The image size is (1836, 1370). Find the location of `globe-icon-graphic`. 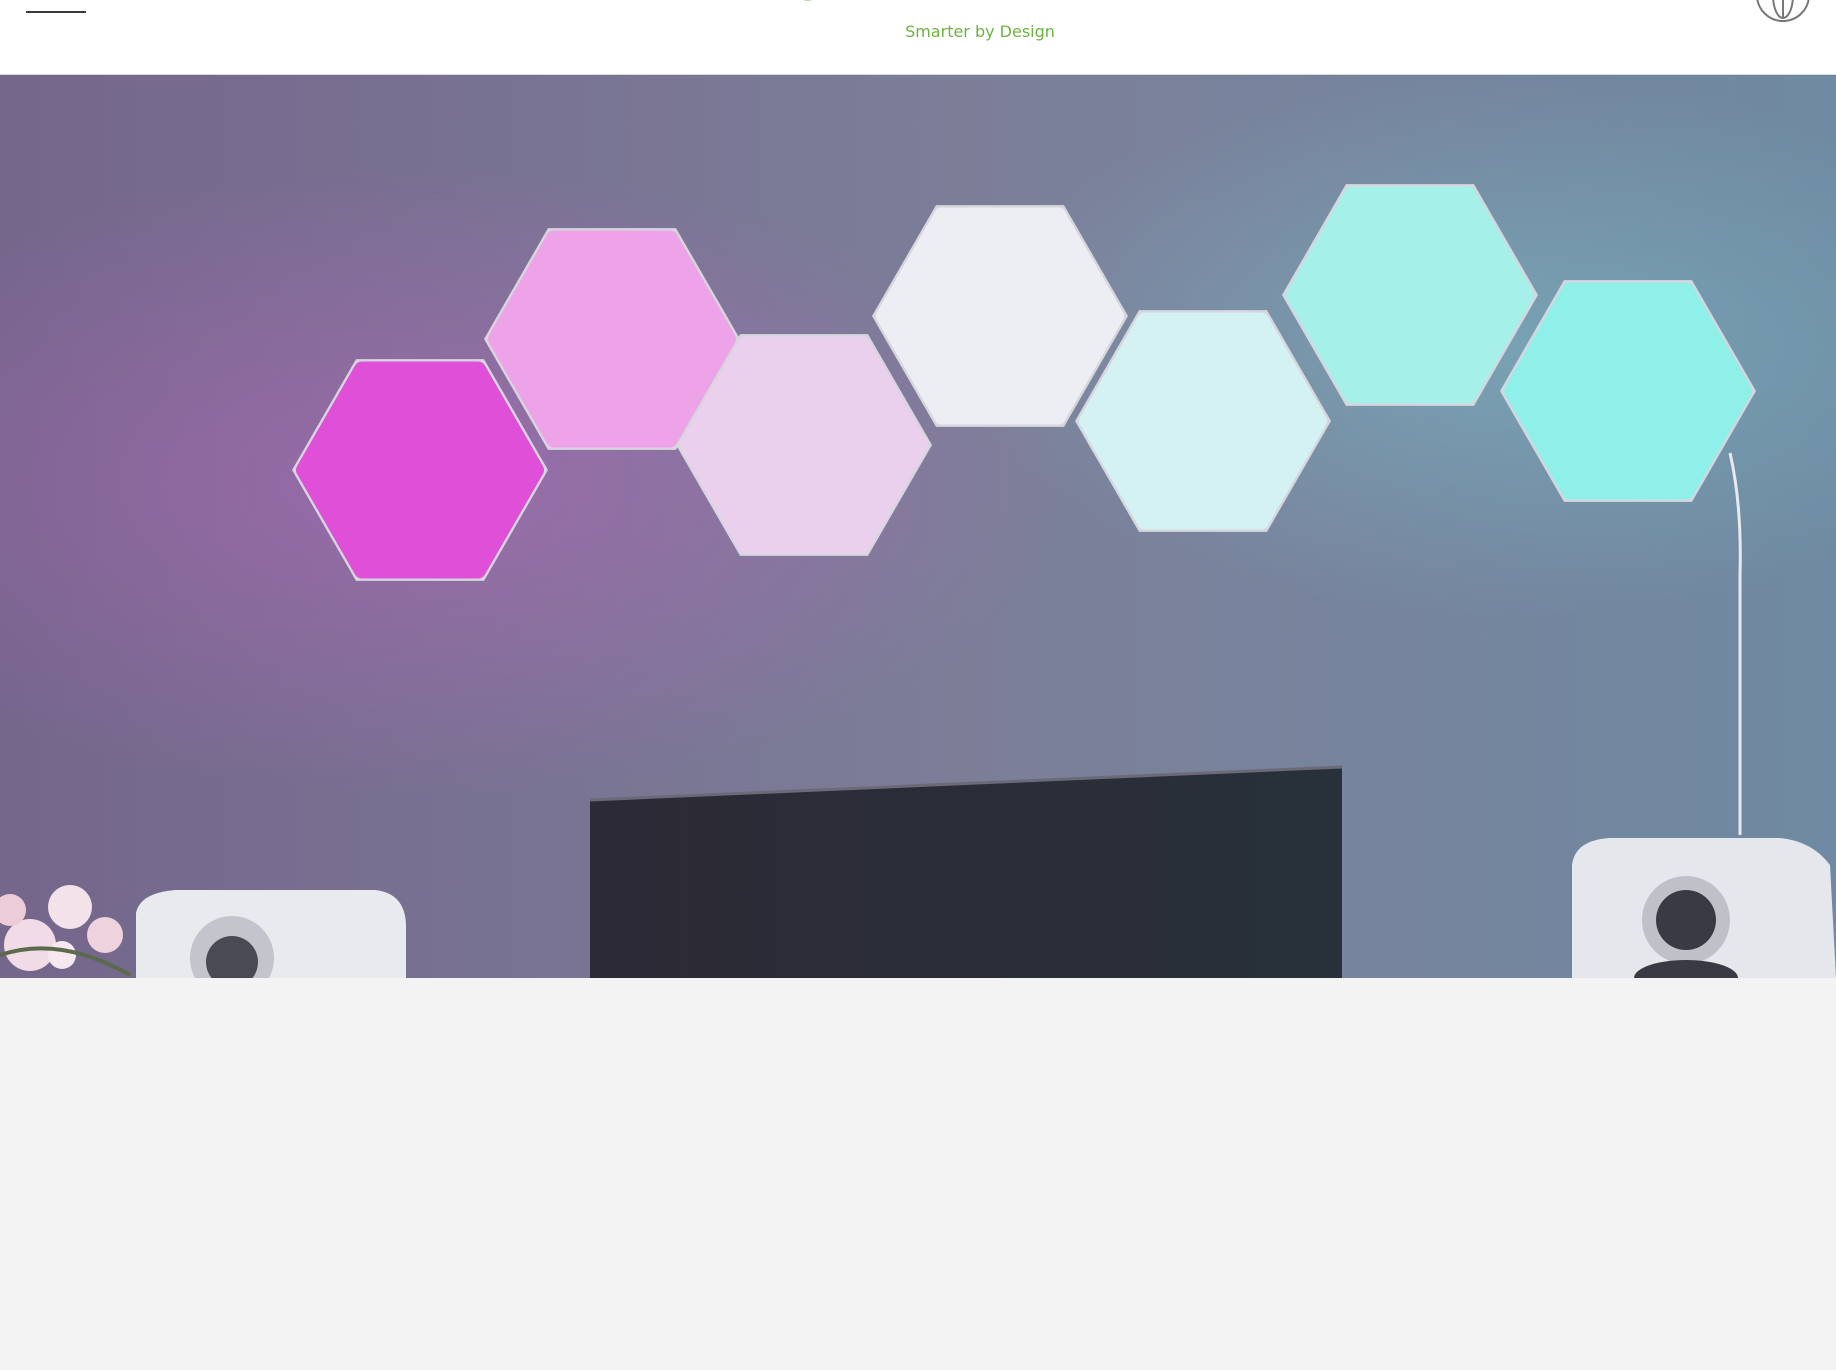

globe-icon-graphic is located at coordinates (1783, 9).